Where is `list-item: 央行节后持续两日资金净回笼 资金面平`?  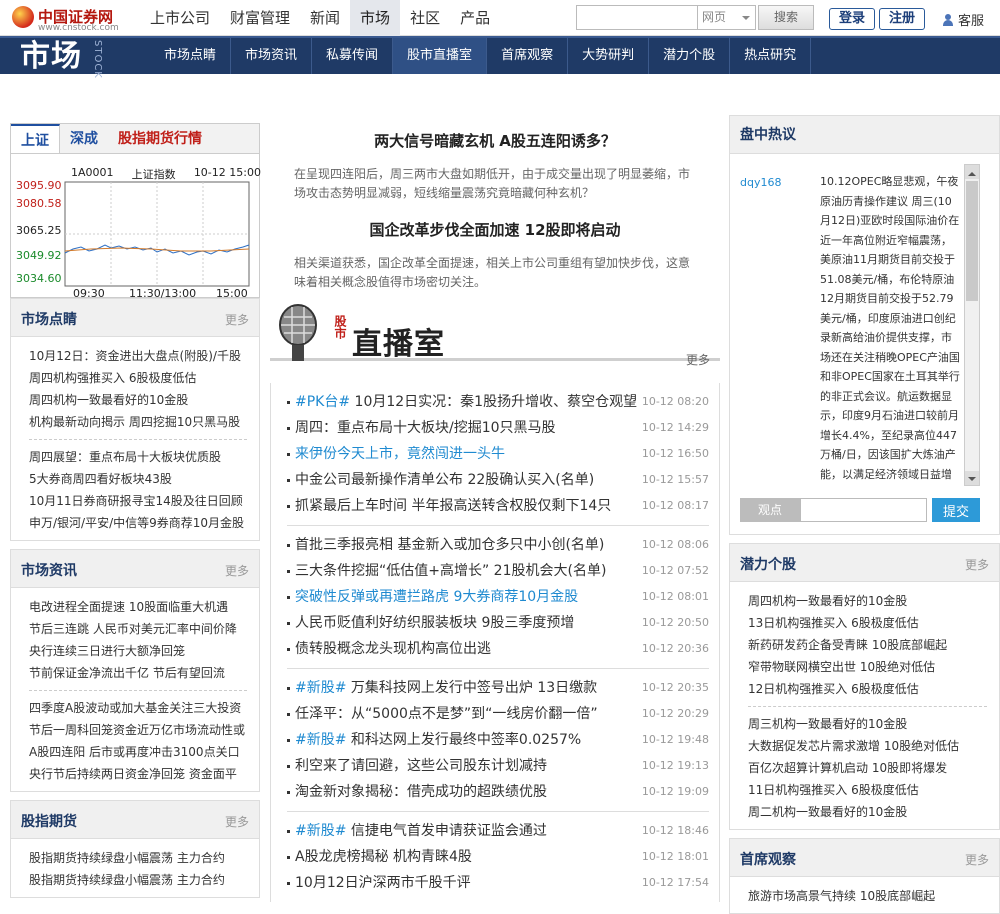
list-item: 央行节后持续两日资金净回笼 资金面平 is located at coordinates (144, 774).